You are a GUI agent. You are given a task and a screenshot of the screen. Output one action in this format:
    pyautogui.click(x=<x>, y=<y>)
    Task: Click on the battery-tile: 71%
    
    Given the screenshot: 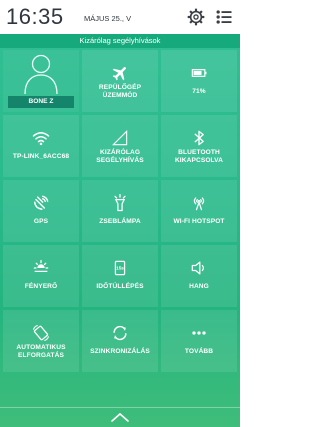 What is the action you would take?
    pyautogui.click(x=199, y=81)
    